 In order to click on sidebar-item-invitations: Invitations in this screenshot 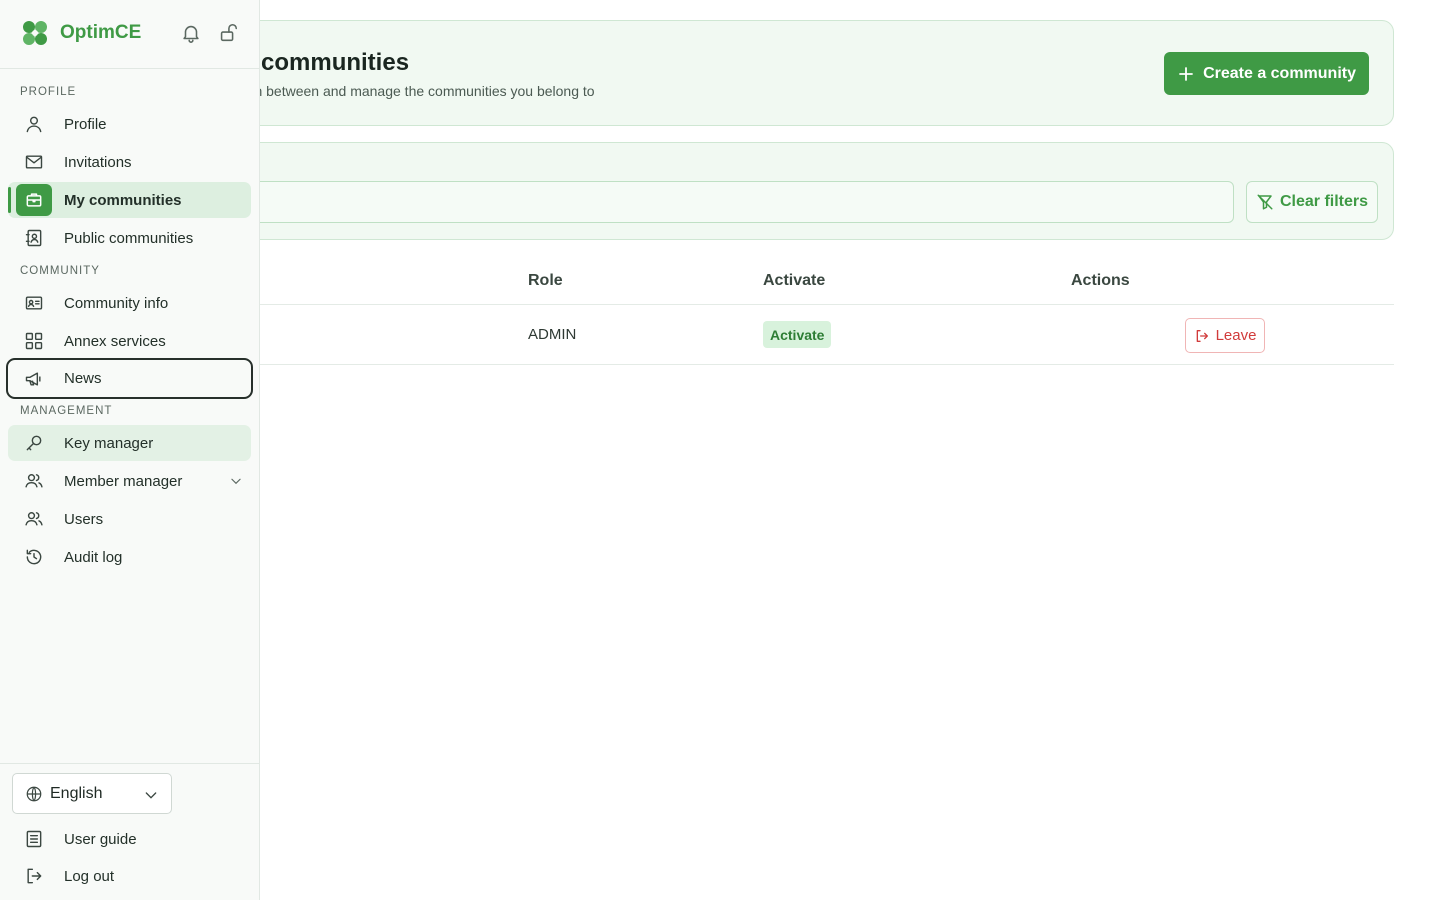, I will do `click(129, 162)`.